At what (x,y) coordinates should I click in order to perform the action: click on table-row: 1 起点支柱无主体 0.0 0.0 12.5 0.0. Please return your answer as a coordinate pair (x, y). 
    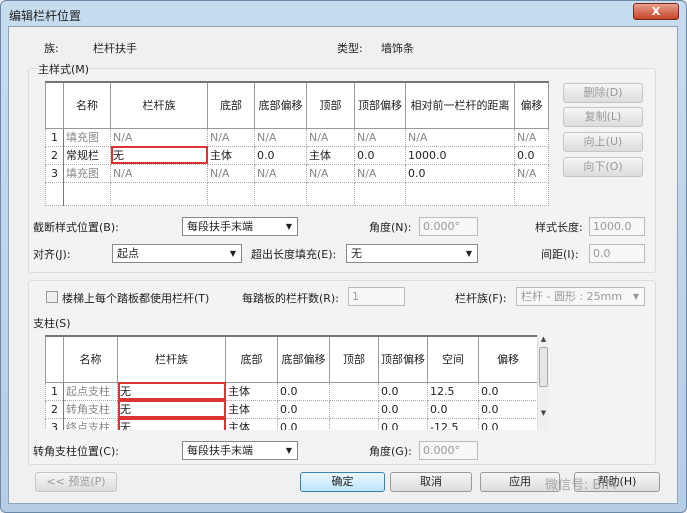
    Looking at the image, I should click on (291, 391).